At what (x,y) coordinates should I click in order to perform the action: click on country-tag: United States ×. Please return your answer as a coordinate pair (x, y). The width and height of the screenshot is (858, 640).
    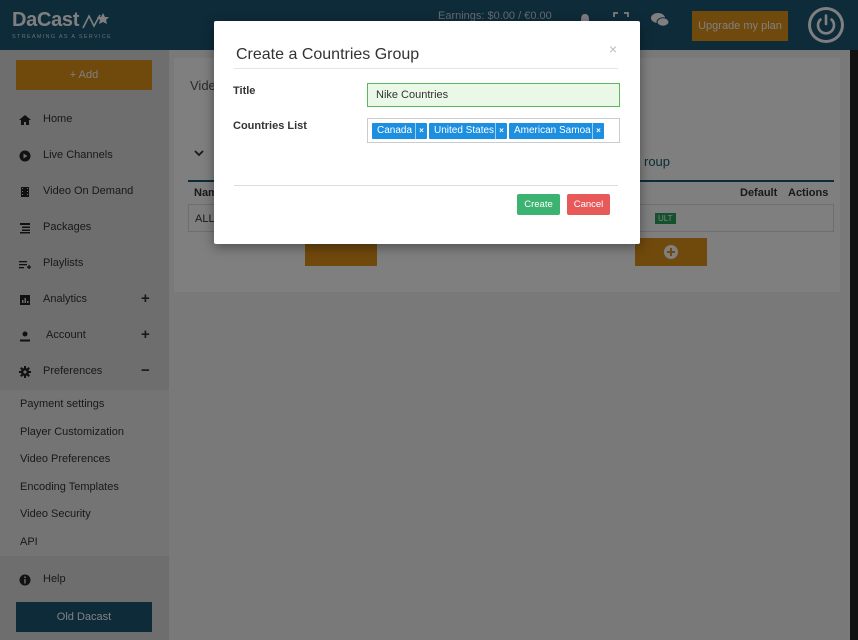
    Looking at the image, I should click on (468, 131).